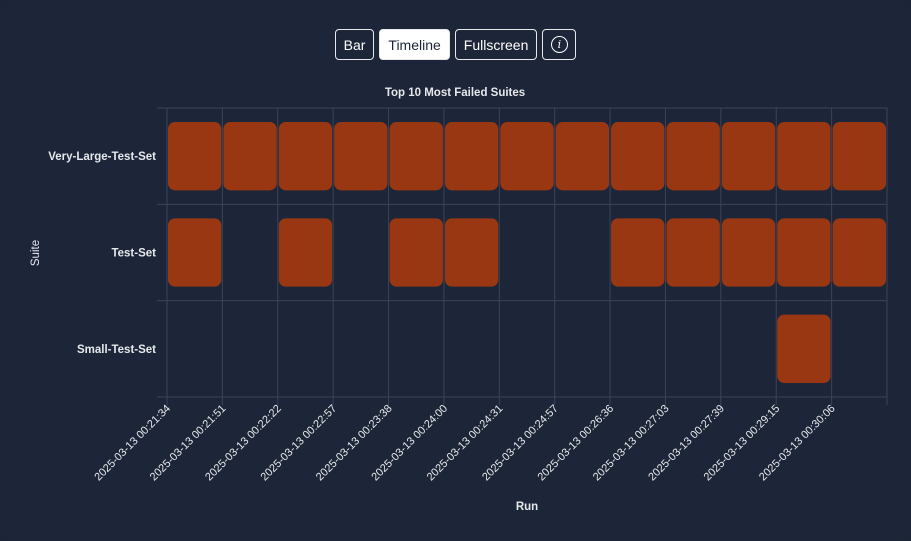 This screenshot has width=911, height=541. I want to click on y-axis-label: Suite, so click(36, 253).